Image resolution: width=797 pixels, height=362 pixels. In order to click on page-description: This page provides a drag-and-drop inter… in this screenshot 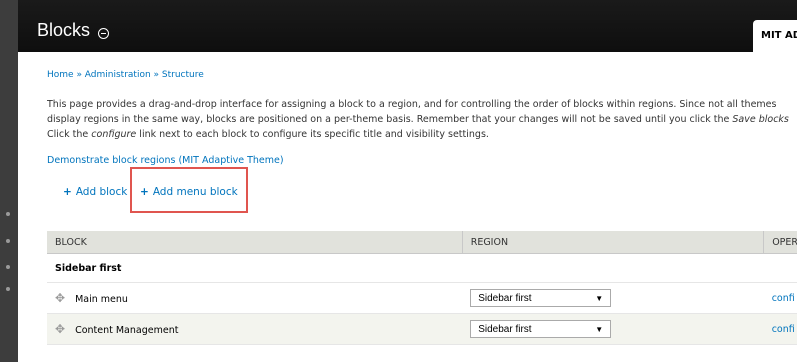, I will do `click(422, 119)`.